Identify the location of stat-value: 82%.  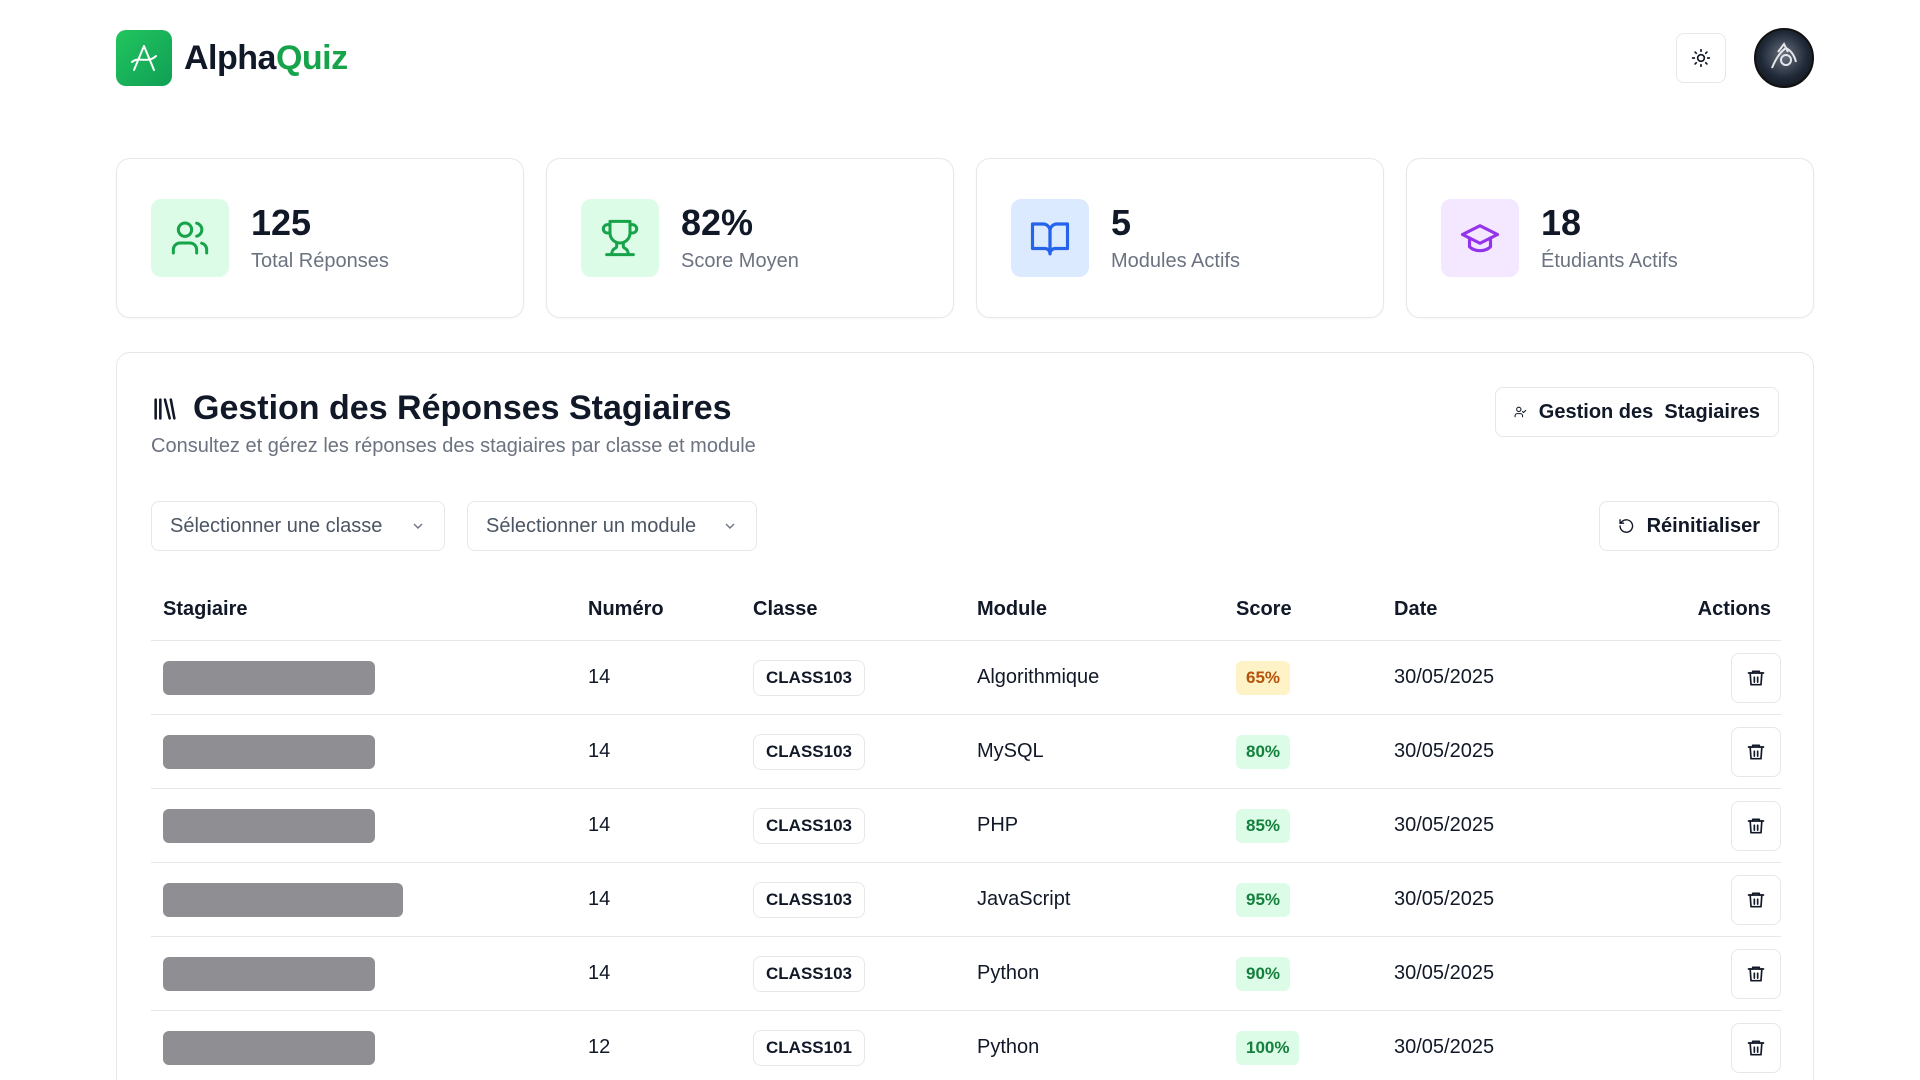
(717, 222).